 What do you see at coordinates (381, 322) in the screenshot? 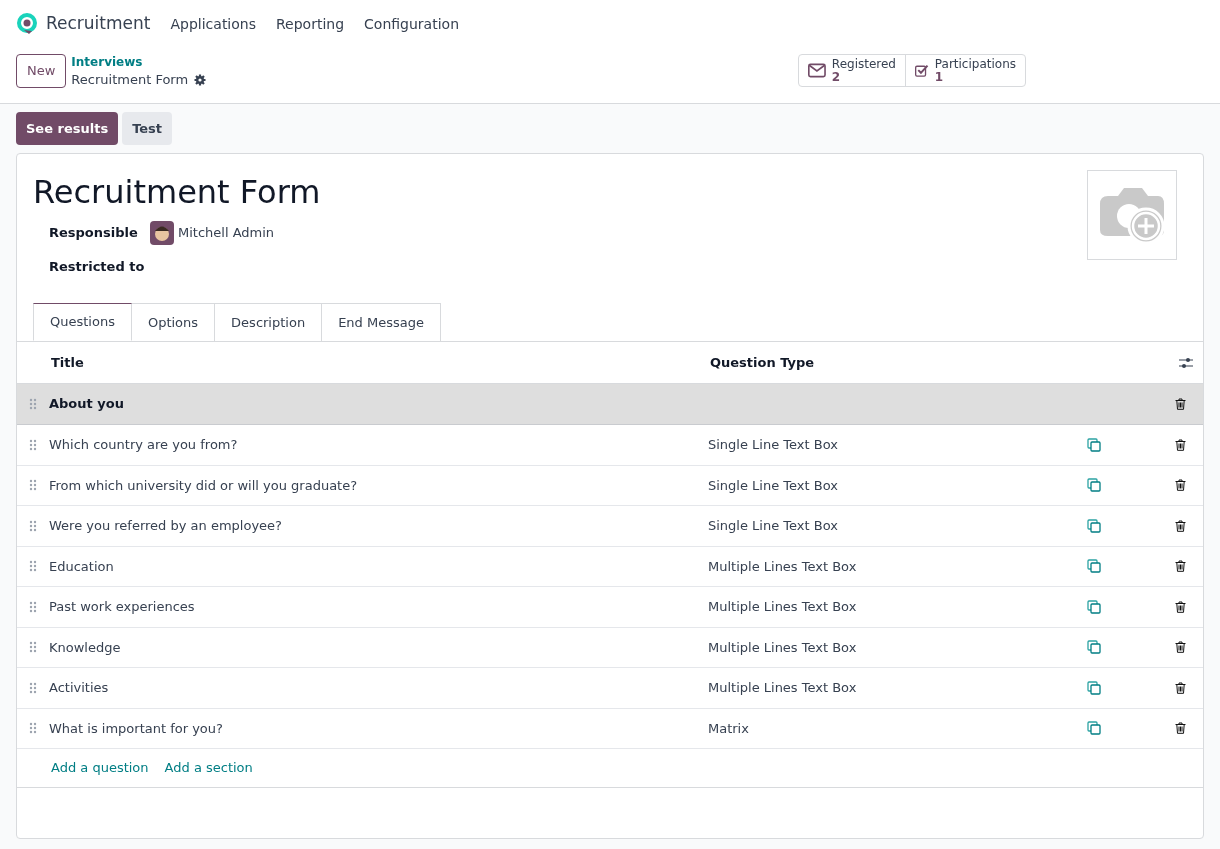
I see `tab: End Message` at bounding box center [381, 322].